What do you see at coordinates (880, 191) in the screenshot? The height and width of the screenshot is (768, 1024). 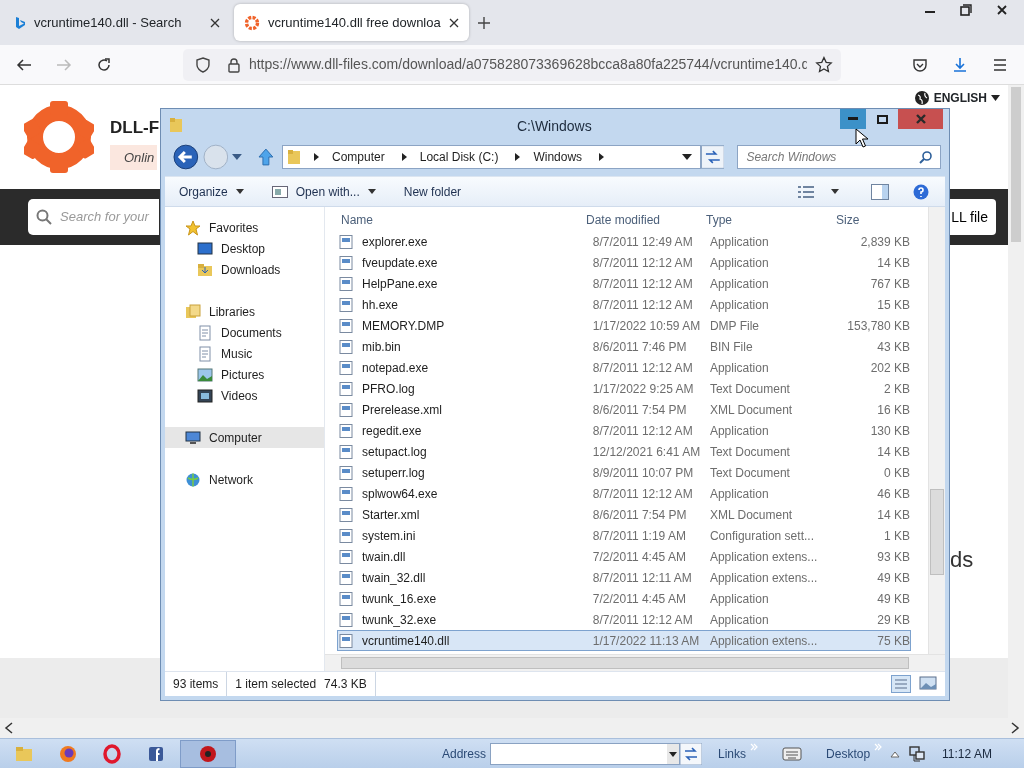 I see `preview-pane-icon` at bounding box center [880, 191].